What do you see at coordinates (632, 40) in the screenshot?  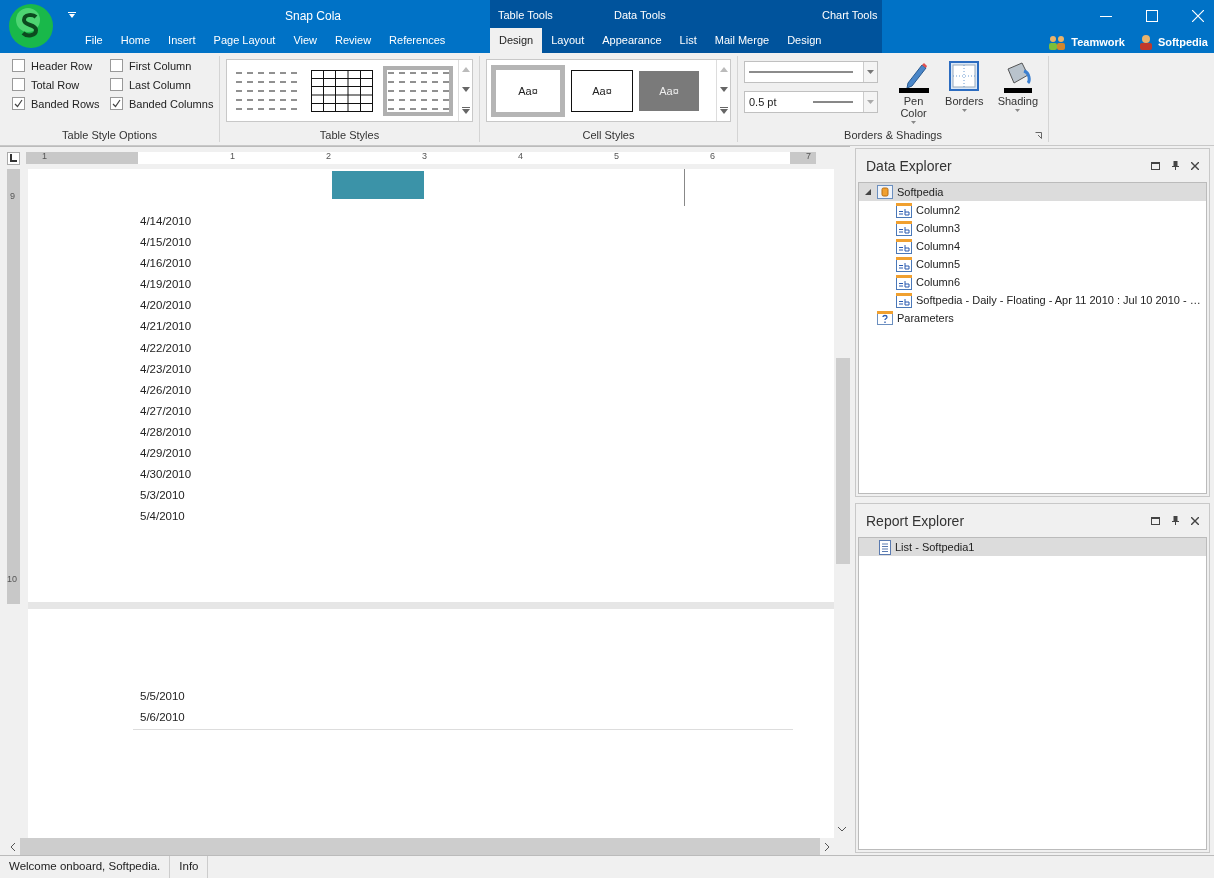 I see `ribbon-tab: Appearance` at bounding box center [632, 40].